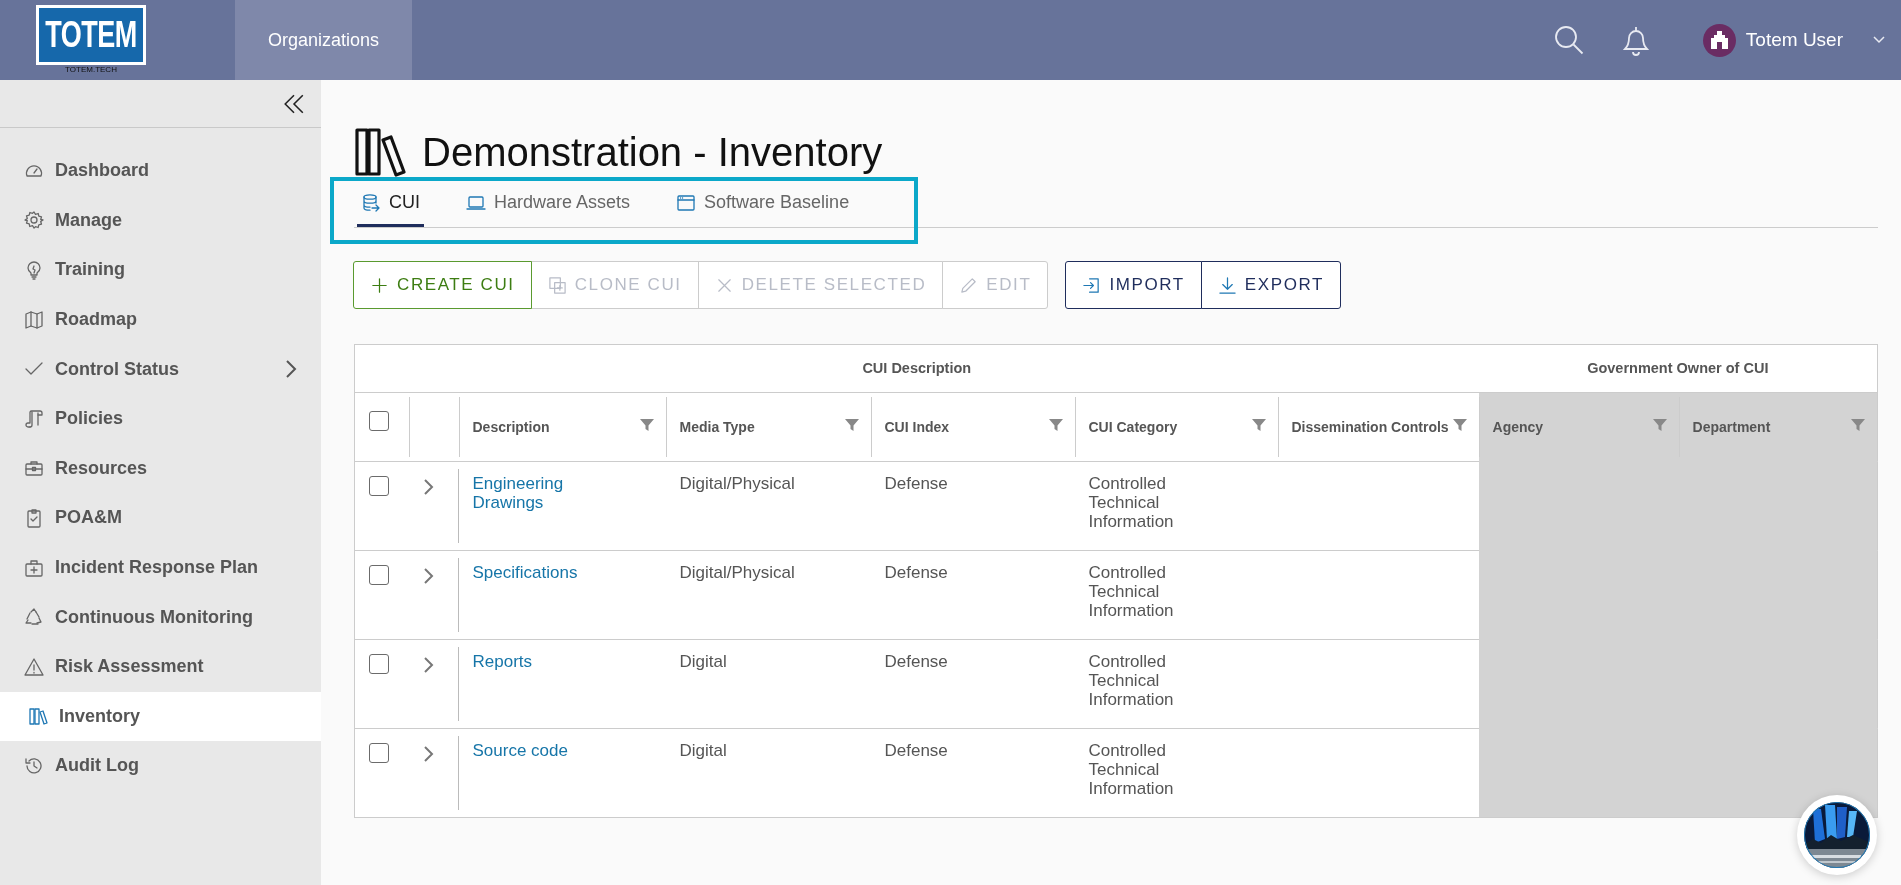 This screenshot has height=885, width=1901. Describe the element at coordinates (160, 319) in the screenshot. I see `sidebar-item: Roadmap` at that location.